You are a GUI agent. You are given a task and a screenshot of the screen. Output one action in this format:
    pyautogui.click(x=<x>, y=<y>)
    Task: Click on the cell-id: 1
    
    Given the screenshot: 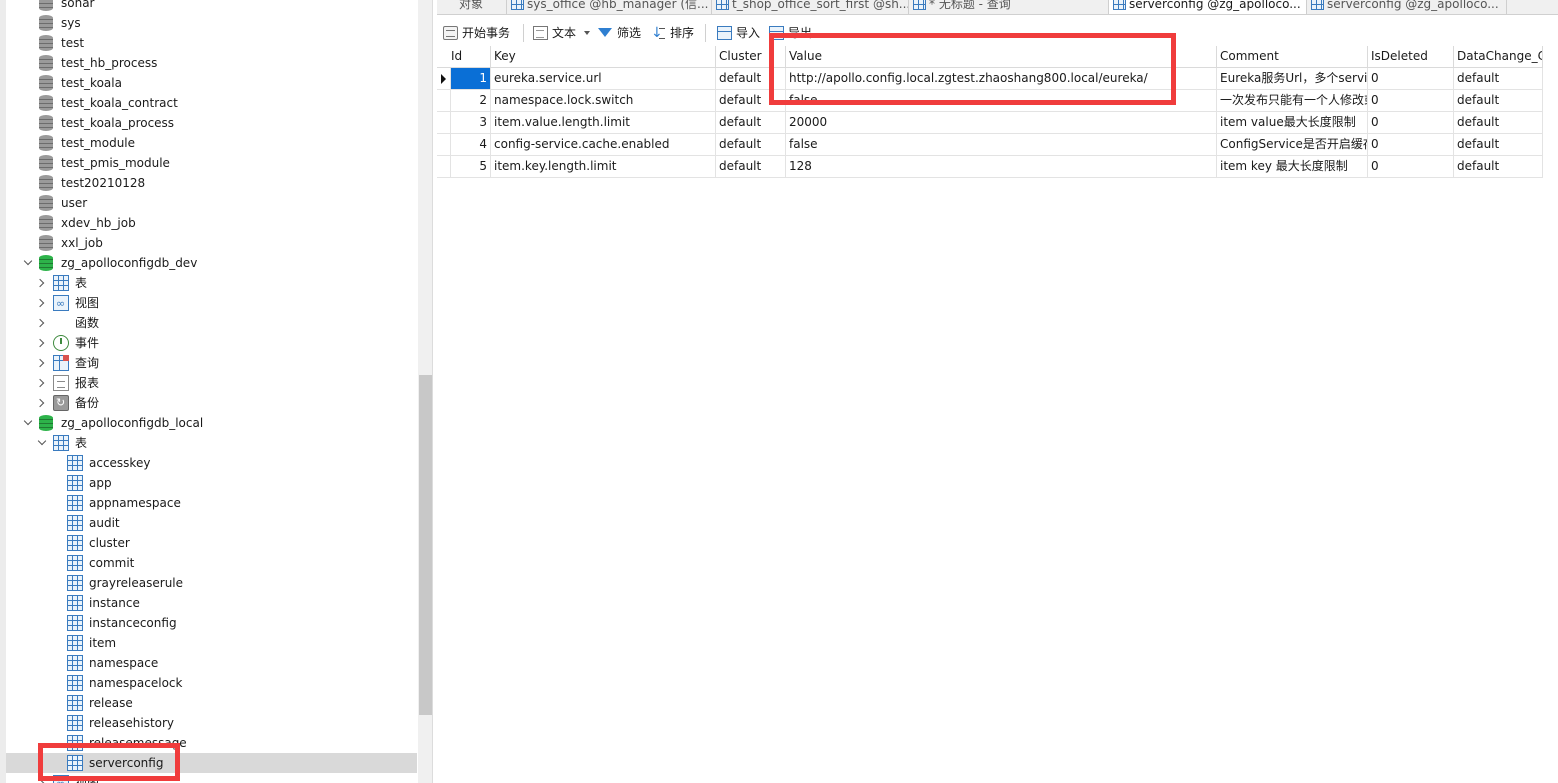 What is the action you would take?
    pyautogui.click(x=471, y=79)
    